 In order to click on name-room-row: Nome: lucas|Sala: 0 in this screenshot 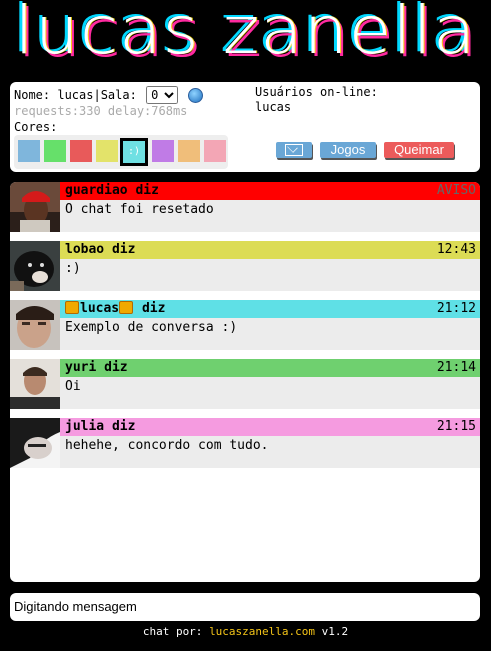, I will do `click(109, 95)`.